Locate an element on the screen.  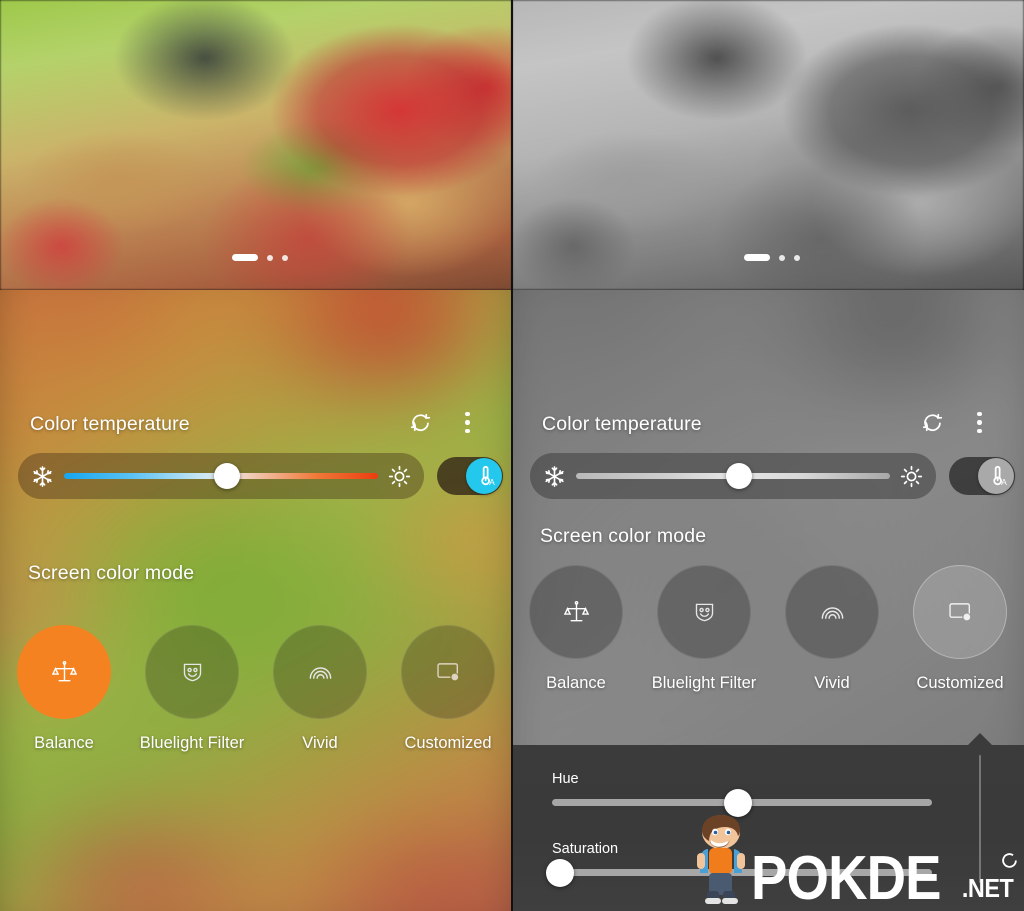
customized-settings-sheet: Hue Saturation POKDE .NET is located at coordinates (768, 822).